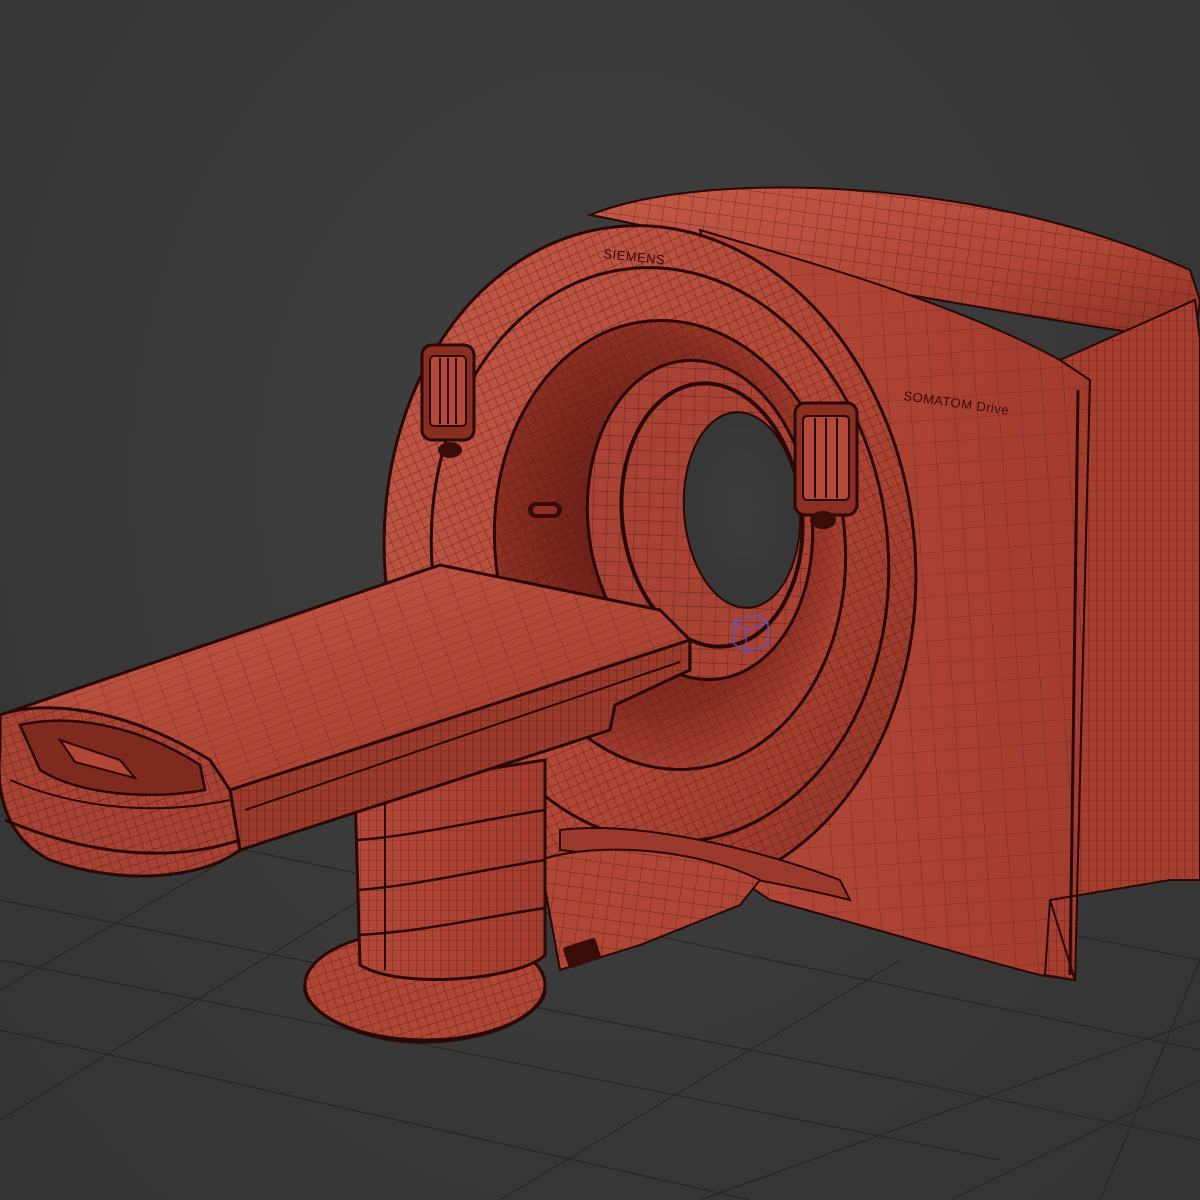  I want to click on left-control-panel, so click(448, 400).